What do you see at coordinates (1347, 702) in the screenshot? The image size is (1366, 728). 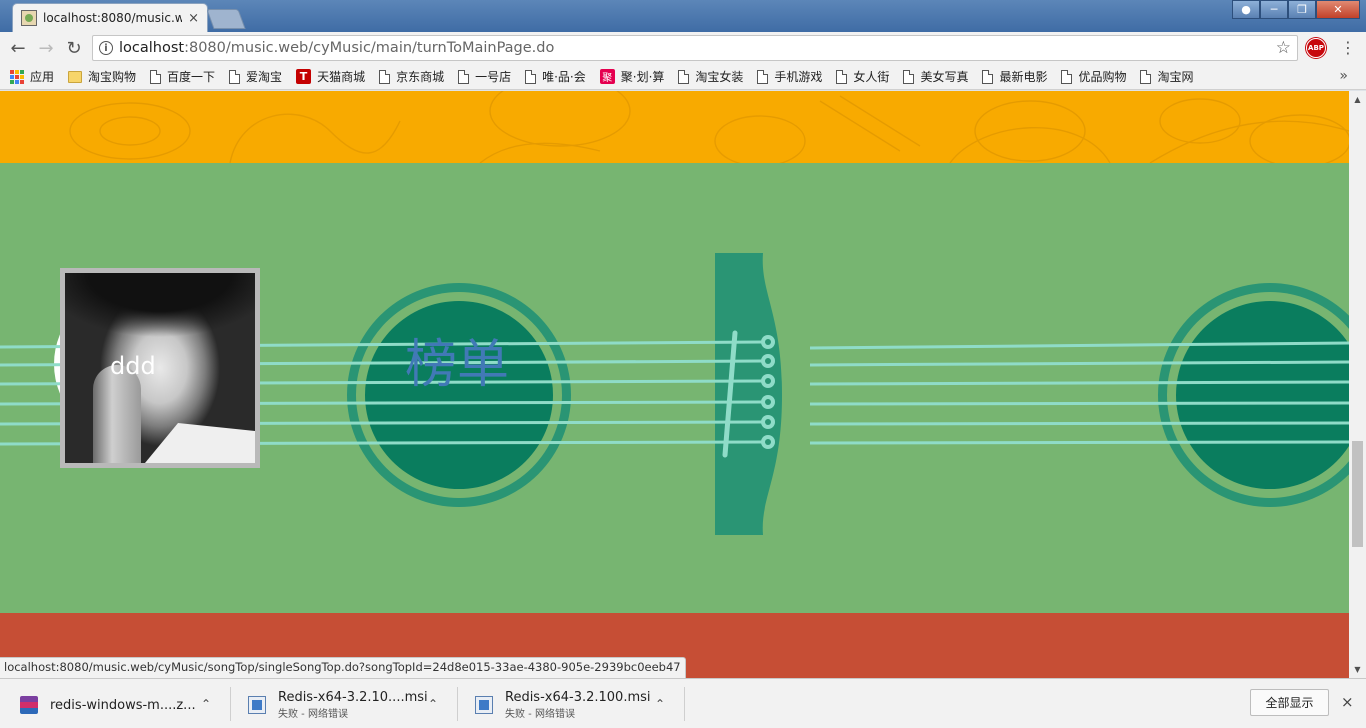 I see `close-download-shelf-icon: ×` at bounding box center [1347, 702].